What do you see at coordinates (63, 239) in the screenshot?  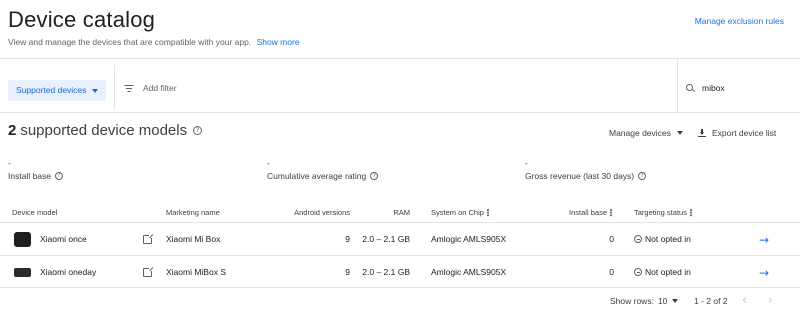 I see `device-model: Xiaomi once` at bounding box center [63, 239].